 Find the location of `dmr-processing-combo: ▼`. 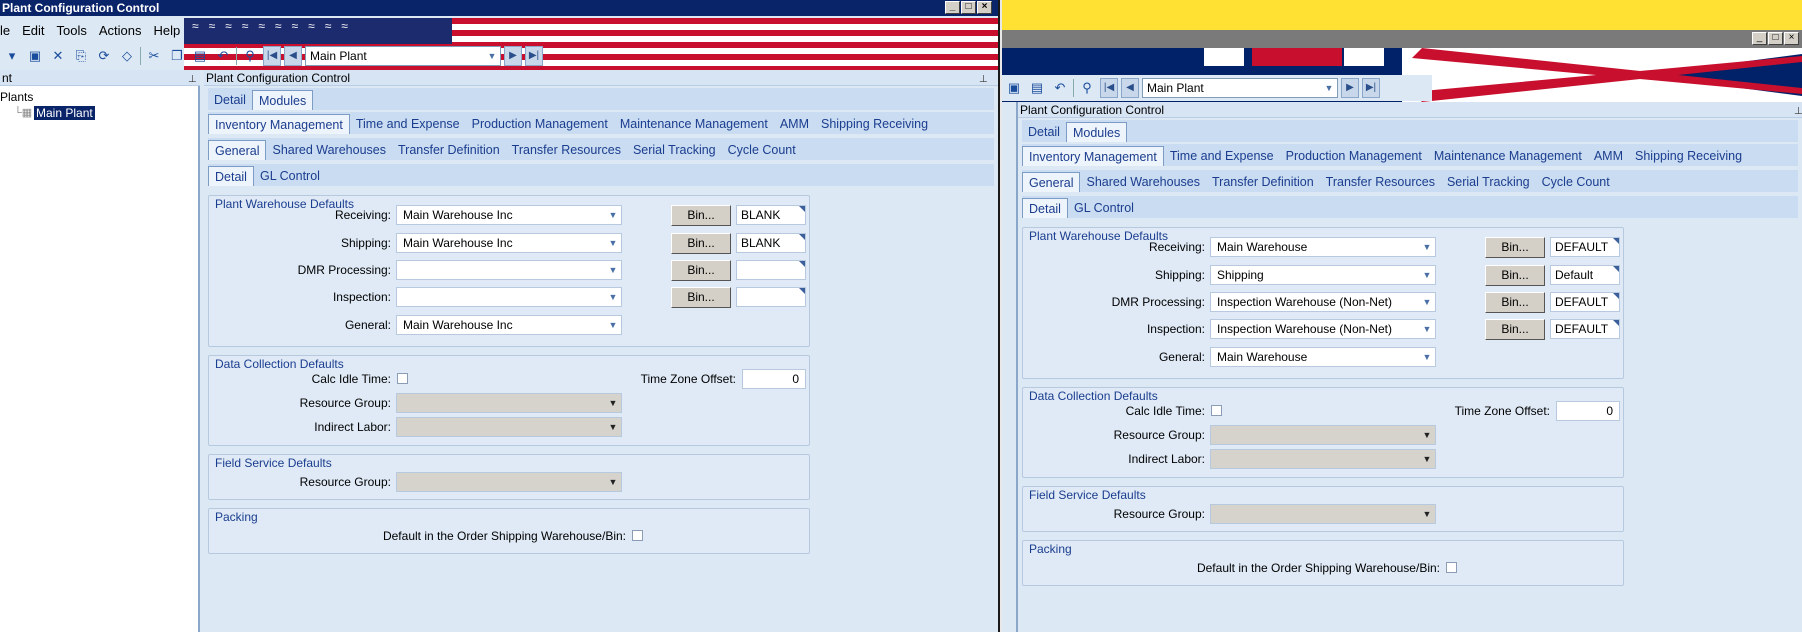

dmr-processing-combo: ▼ is located at coordinates (509, 270).